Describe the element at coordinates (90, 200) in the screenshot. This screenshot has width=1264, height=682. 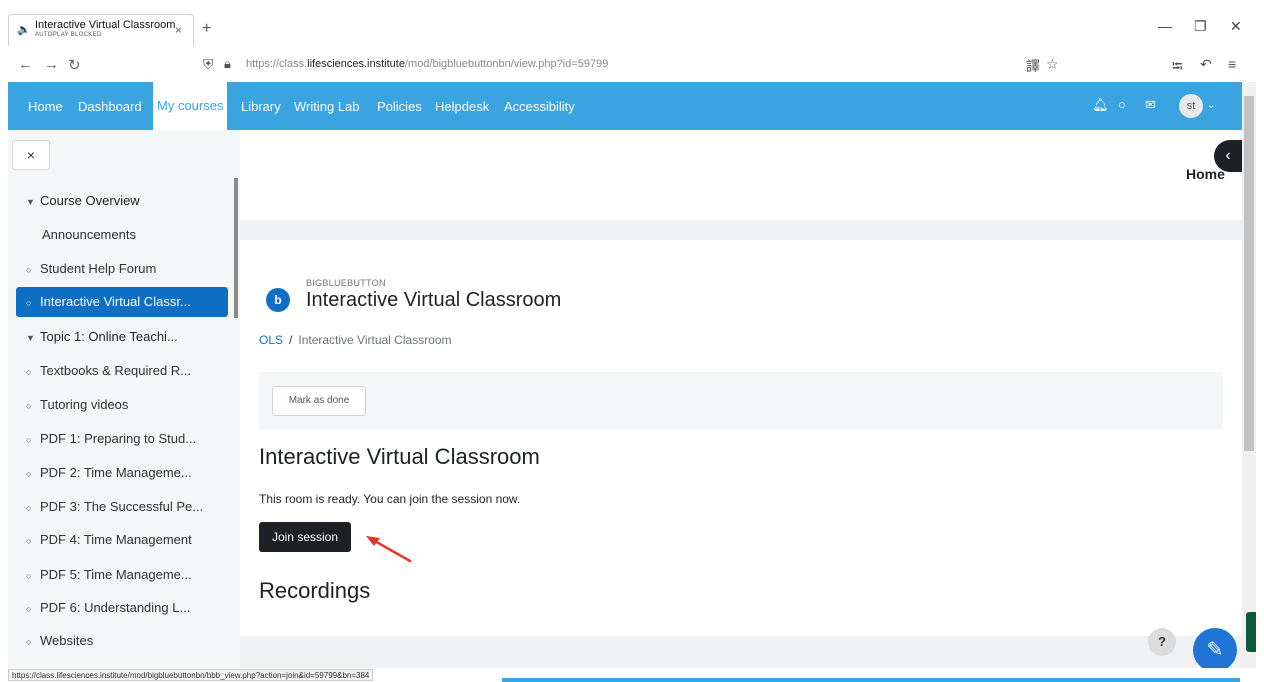
I see `section-label: Course Overview` at that location.